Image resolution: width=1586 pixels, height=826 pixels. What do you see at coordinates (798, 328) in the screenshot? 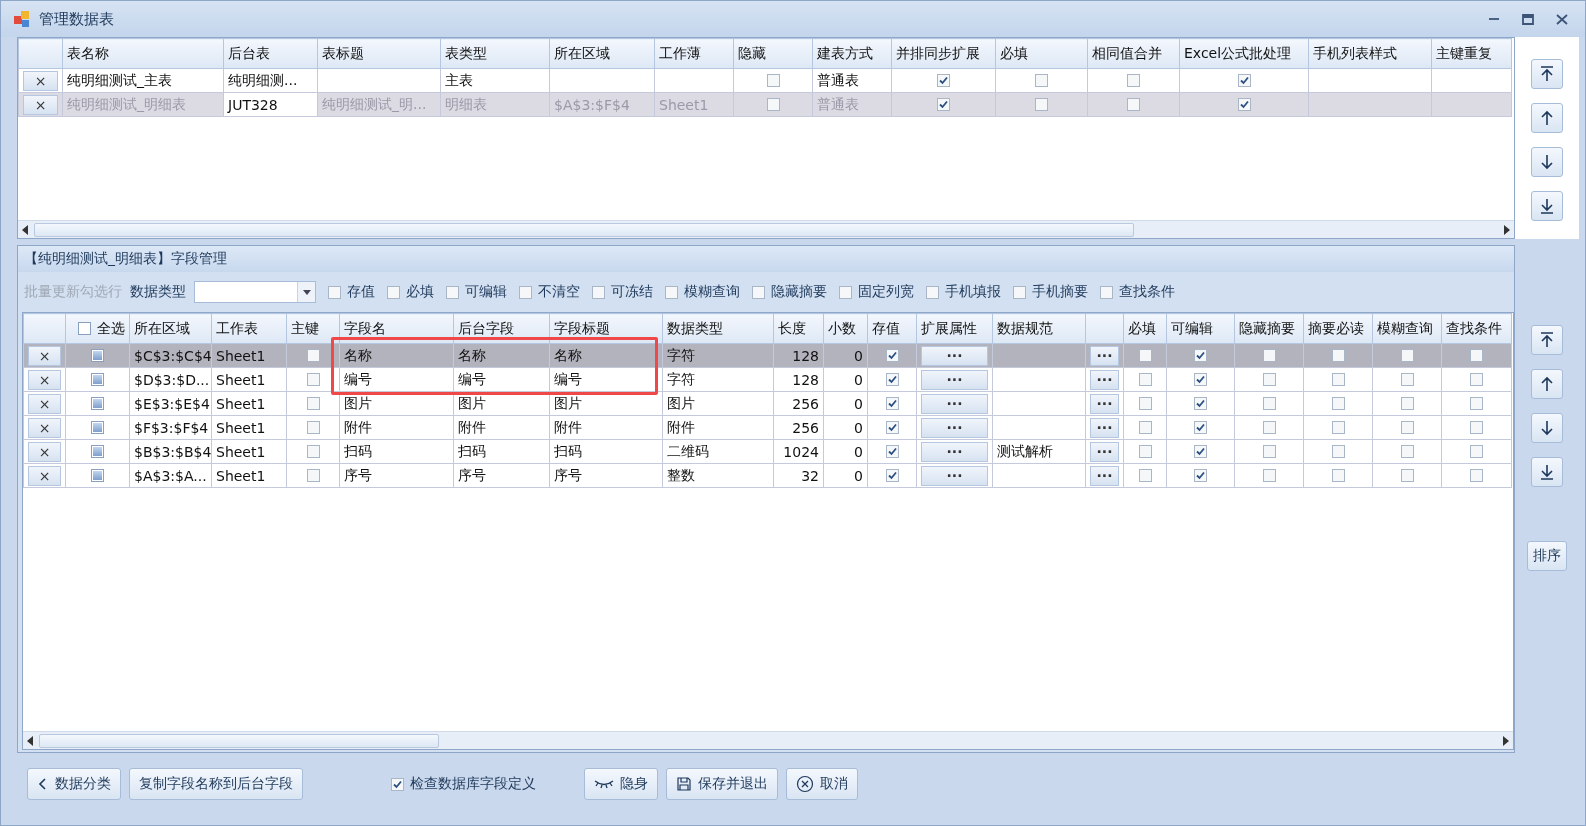
I see `column-header: 长度` at bounding box center [798, 328].